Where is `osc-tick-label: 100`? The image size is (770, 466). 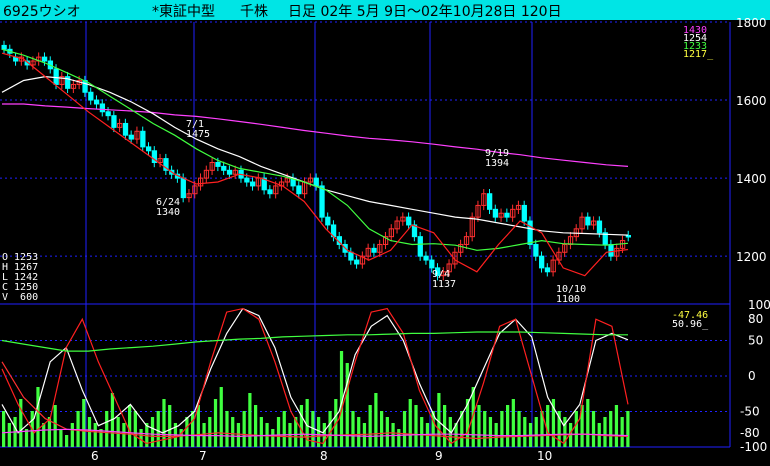 osc-tick-label: 100 is located at coordinates (759, 305).